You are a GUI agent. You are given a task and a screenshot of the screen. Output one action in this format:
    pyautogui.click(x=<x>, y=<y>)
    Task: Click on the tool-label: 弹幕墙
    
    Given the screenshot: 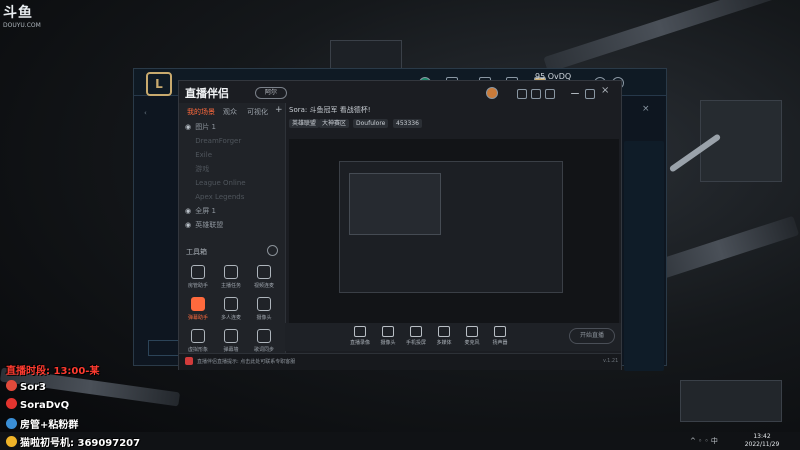 What is the action you would take?
    pyautogui.click(x=231, y=350)
    